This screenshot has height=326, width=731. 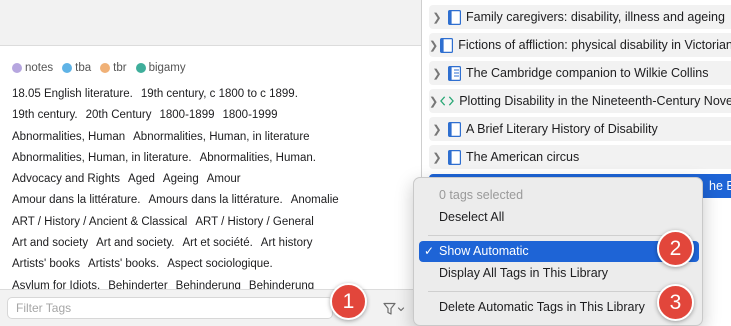 I want to click on item-row: ❯ The American circus, so click(x=580, y=157).